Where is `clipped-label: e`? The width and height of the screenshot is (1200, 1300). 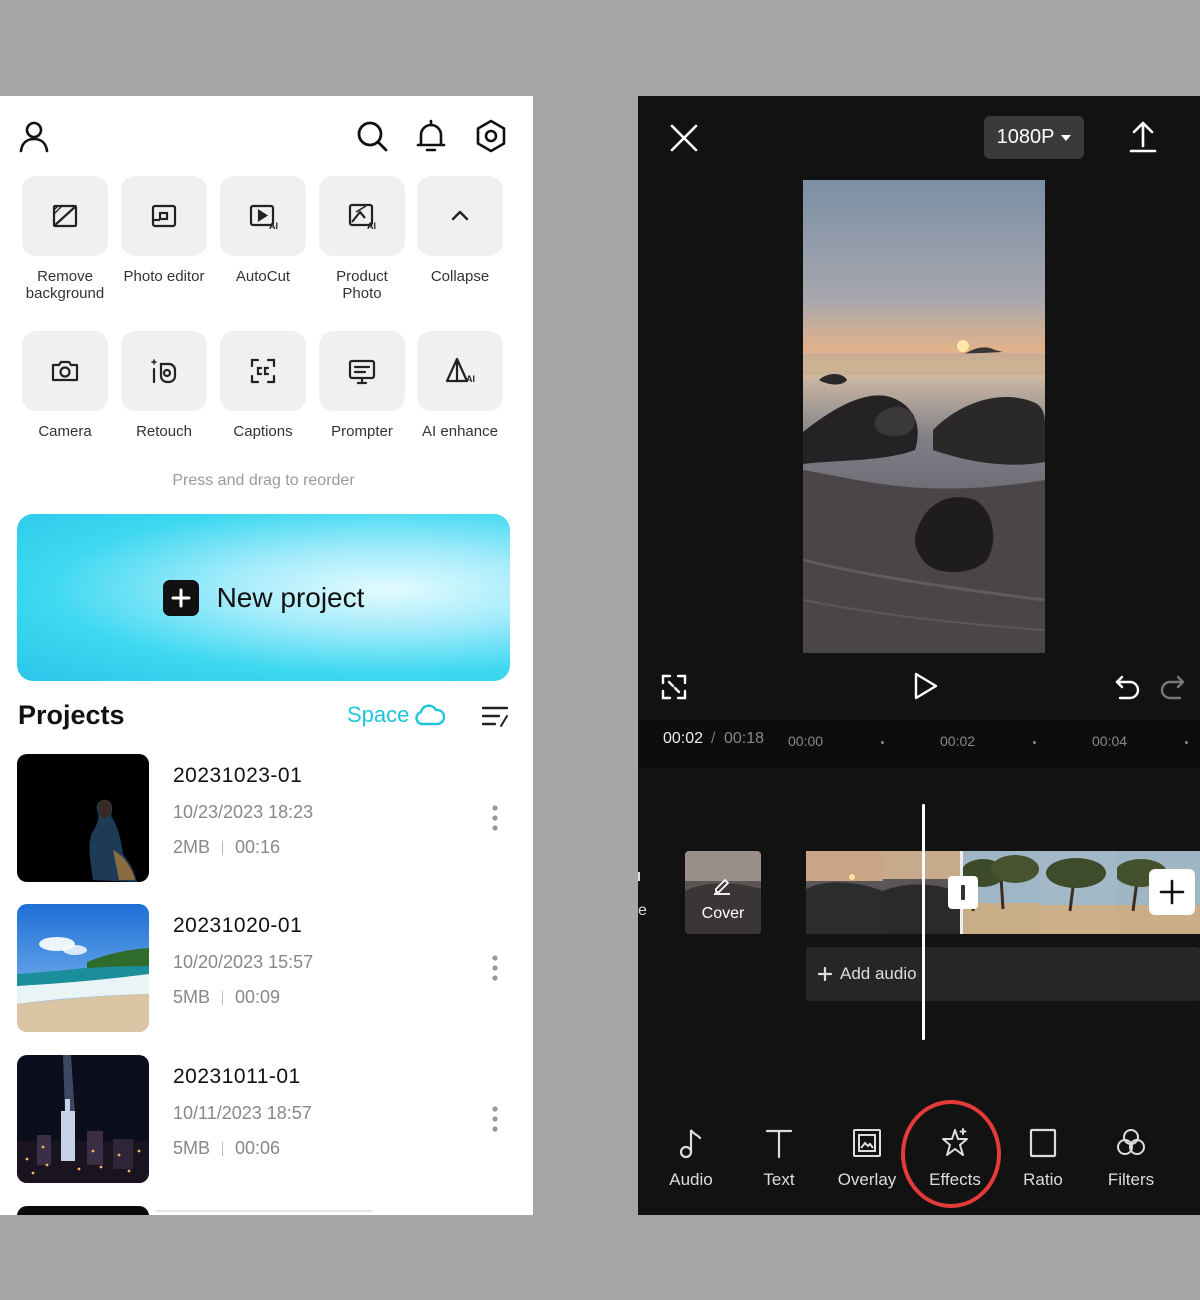
clipped-label: e is located at coordinates (642, 910).